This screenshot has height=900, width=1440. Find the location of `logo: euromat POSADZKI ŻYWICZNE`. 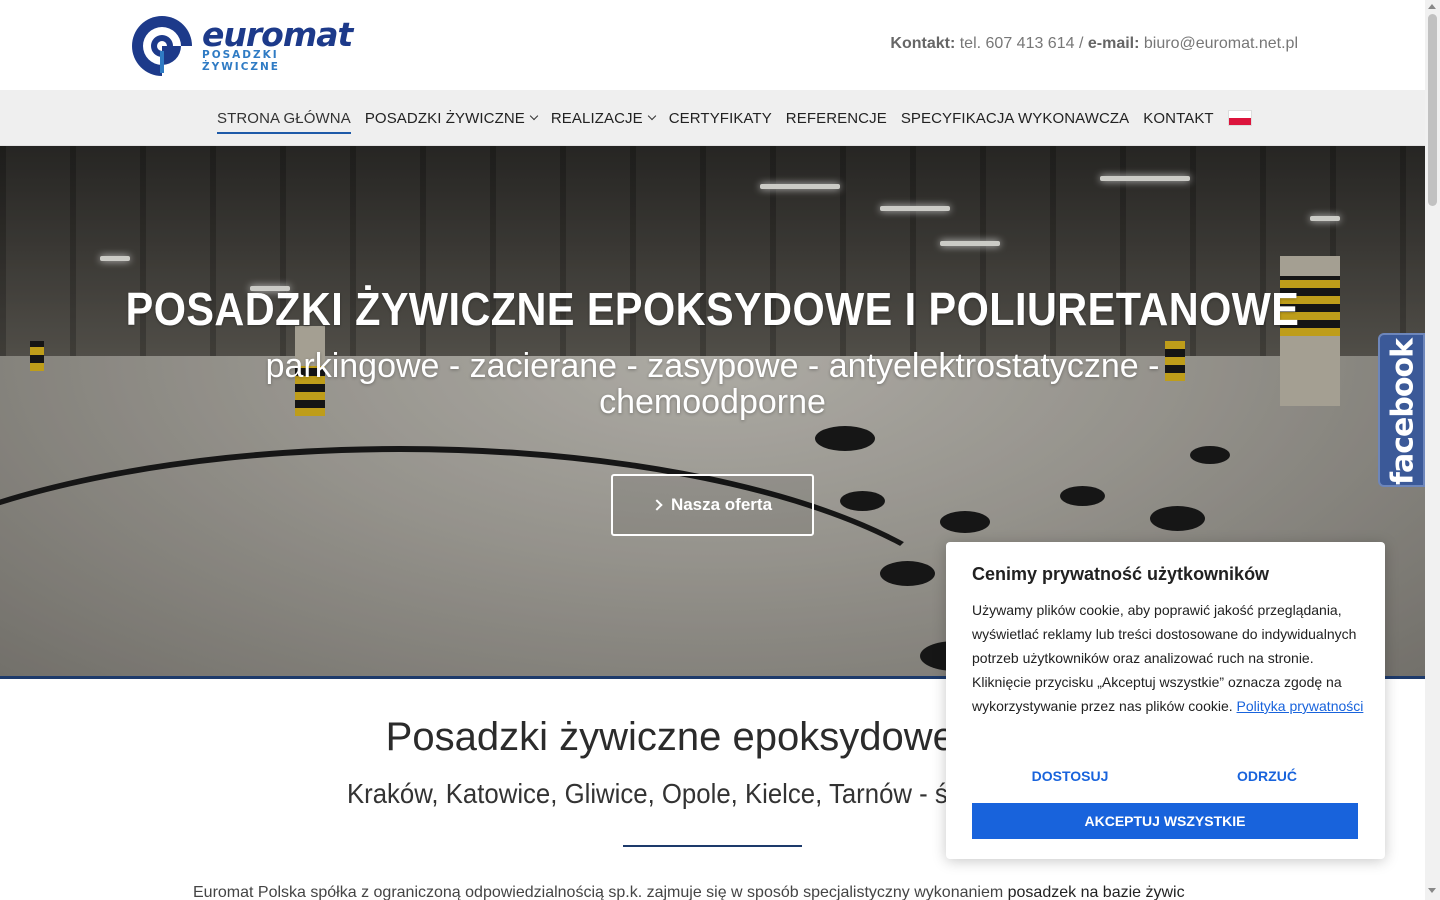

logo: euromat POSADZKI ŻYWICZNE is located at coordinates (242, 46).